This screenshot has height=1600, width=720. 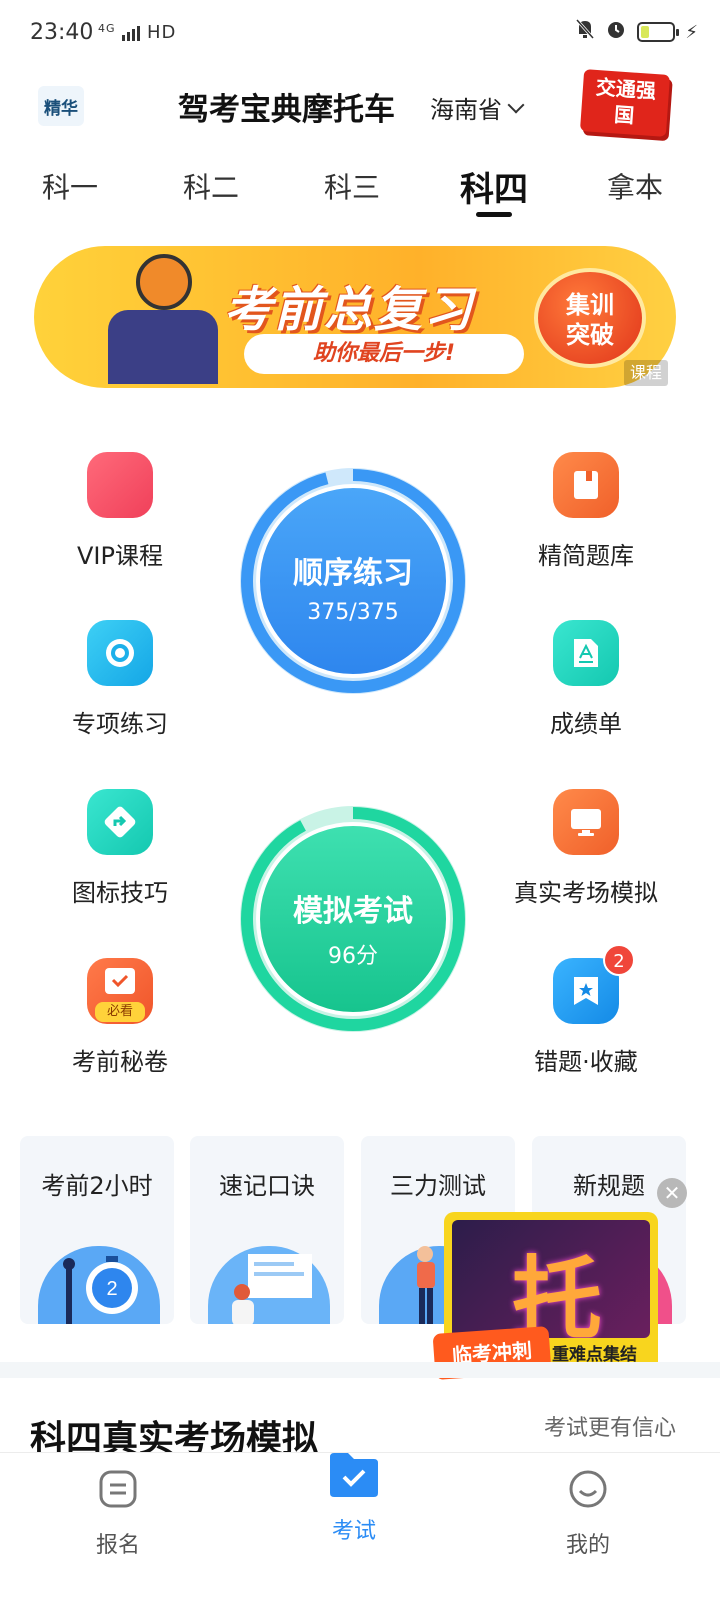 I want to click on tab-subject-2: 科二, so click(x=211, y=186).